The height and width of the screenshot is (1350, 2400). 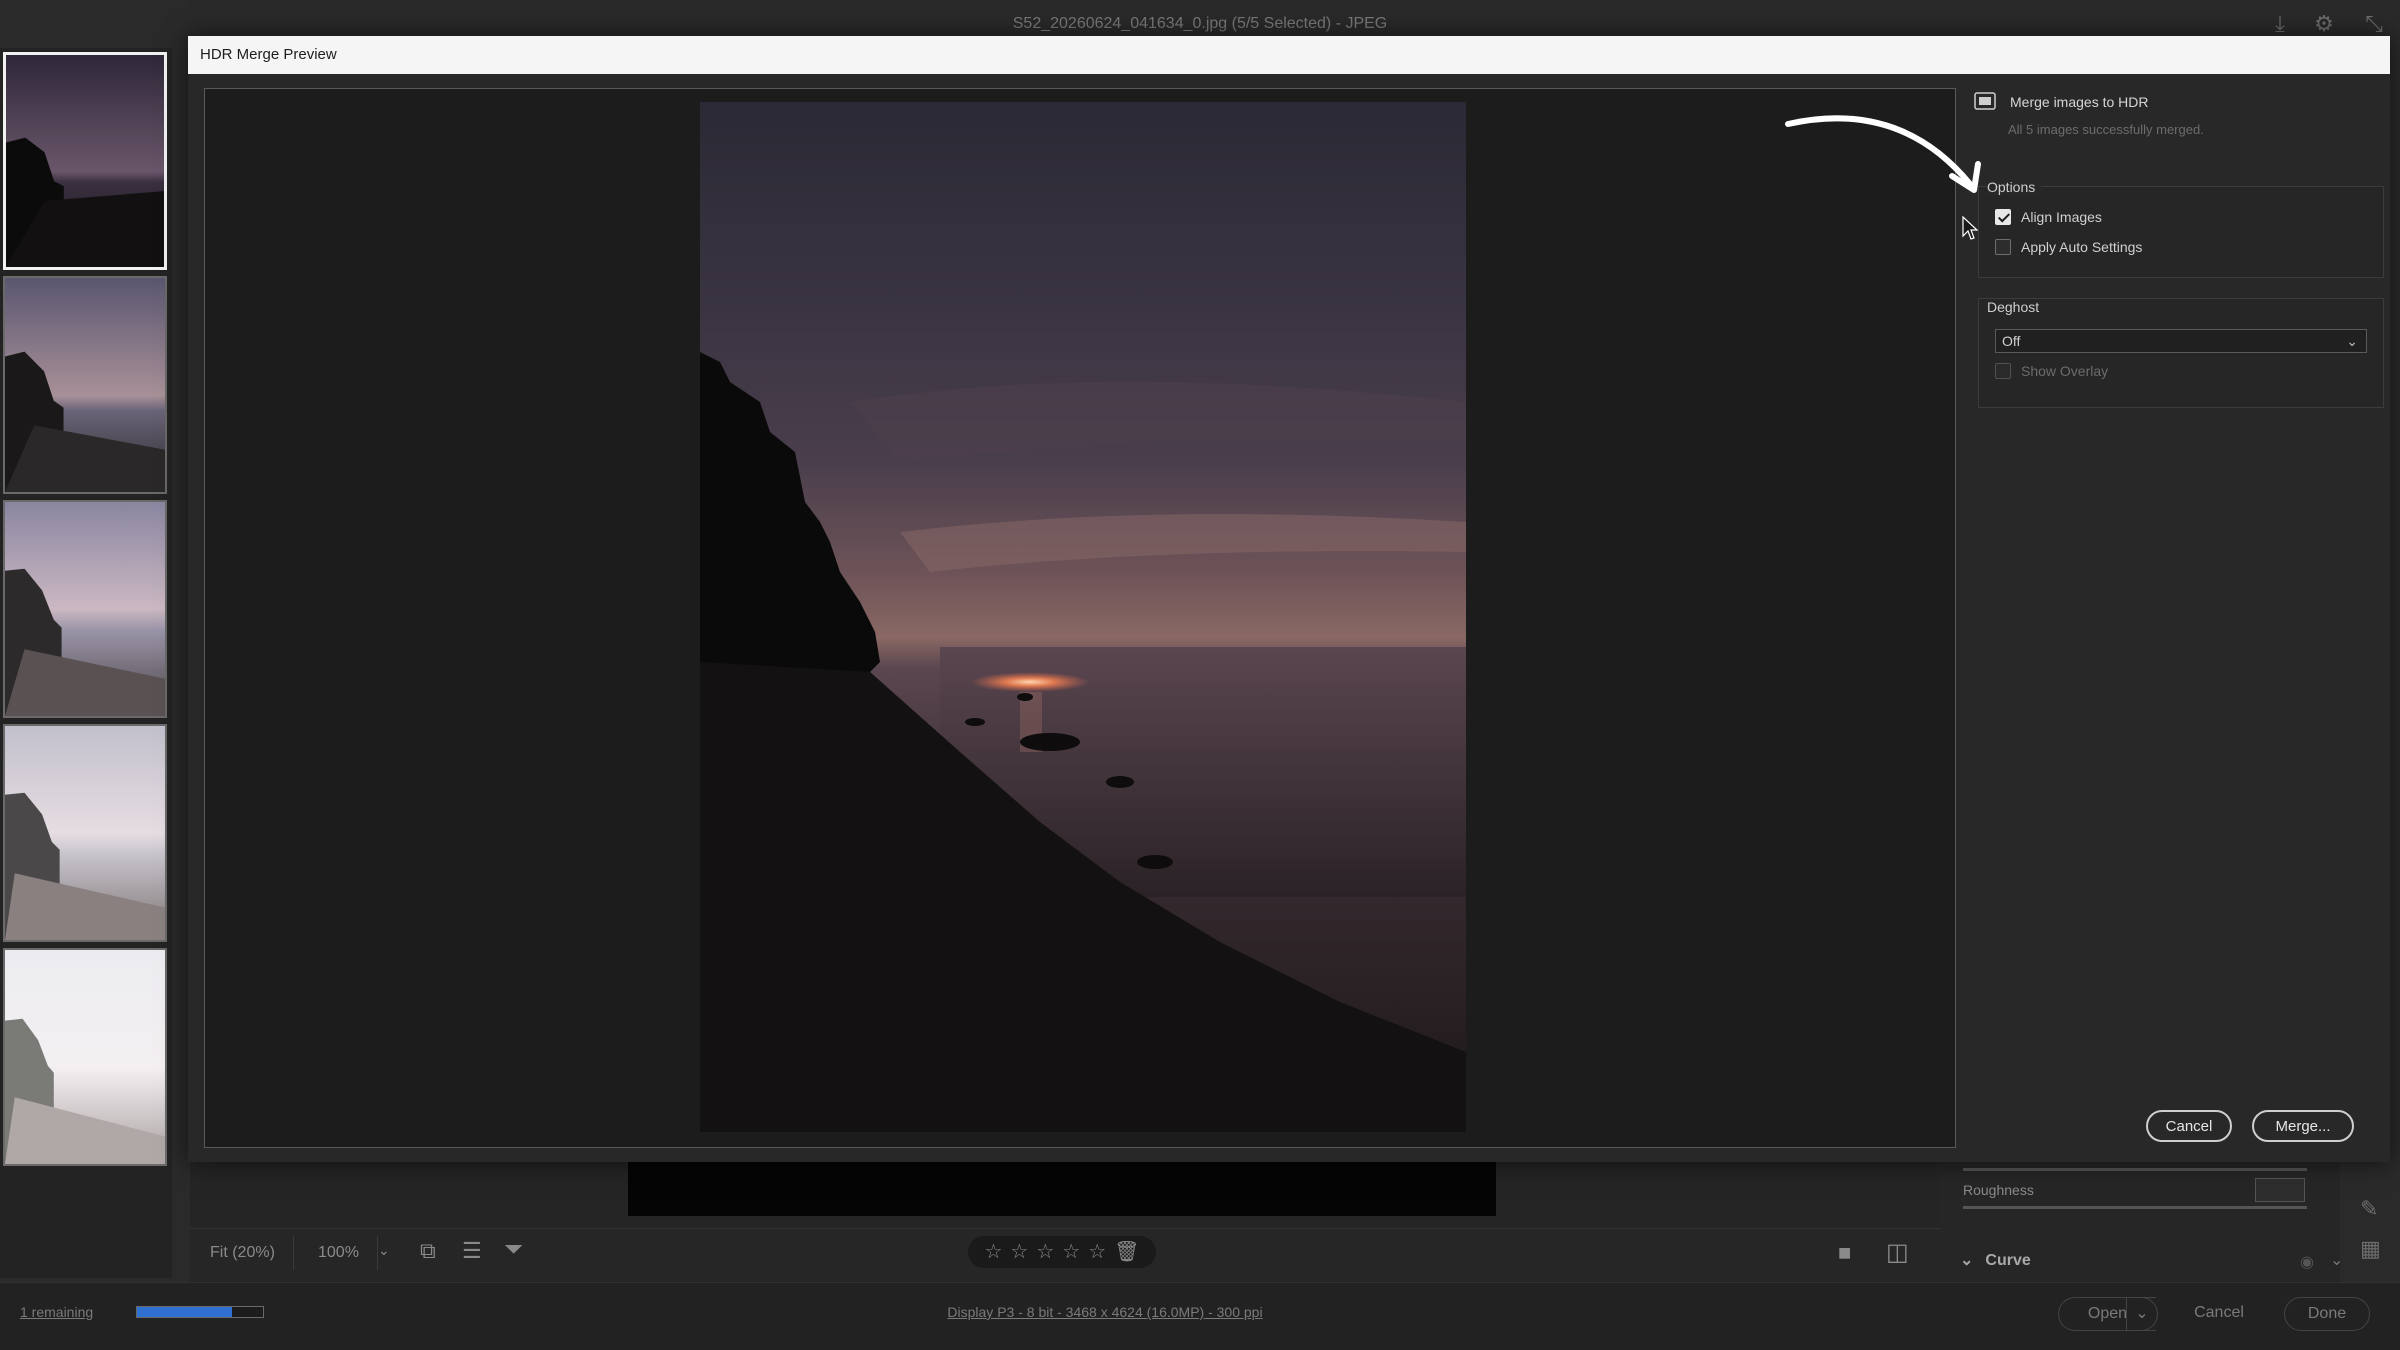 What do you see at coordinates (2370, 1249) in the screenshot?
I see `grid-icon: ▦` at bounding box center [2370, 1249].